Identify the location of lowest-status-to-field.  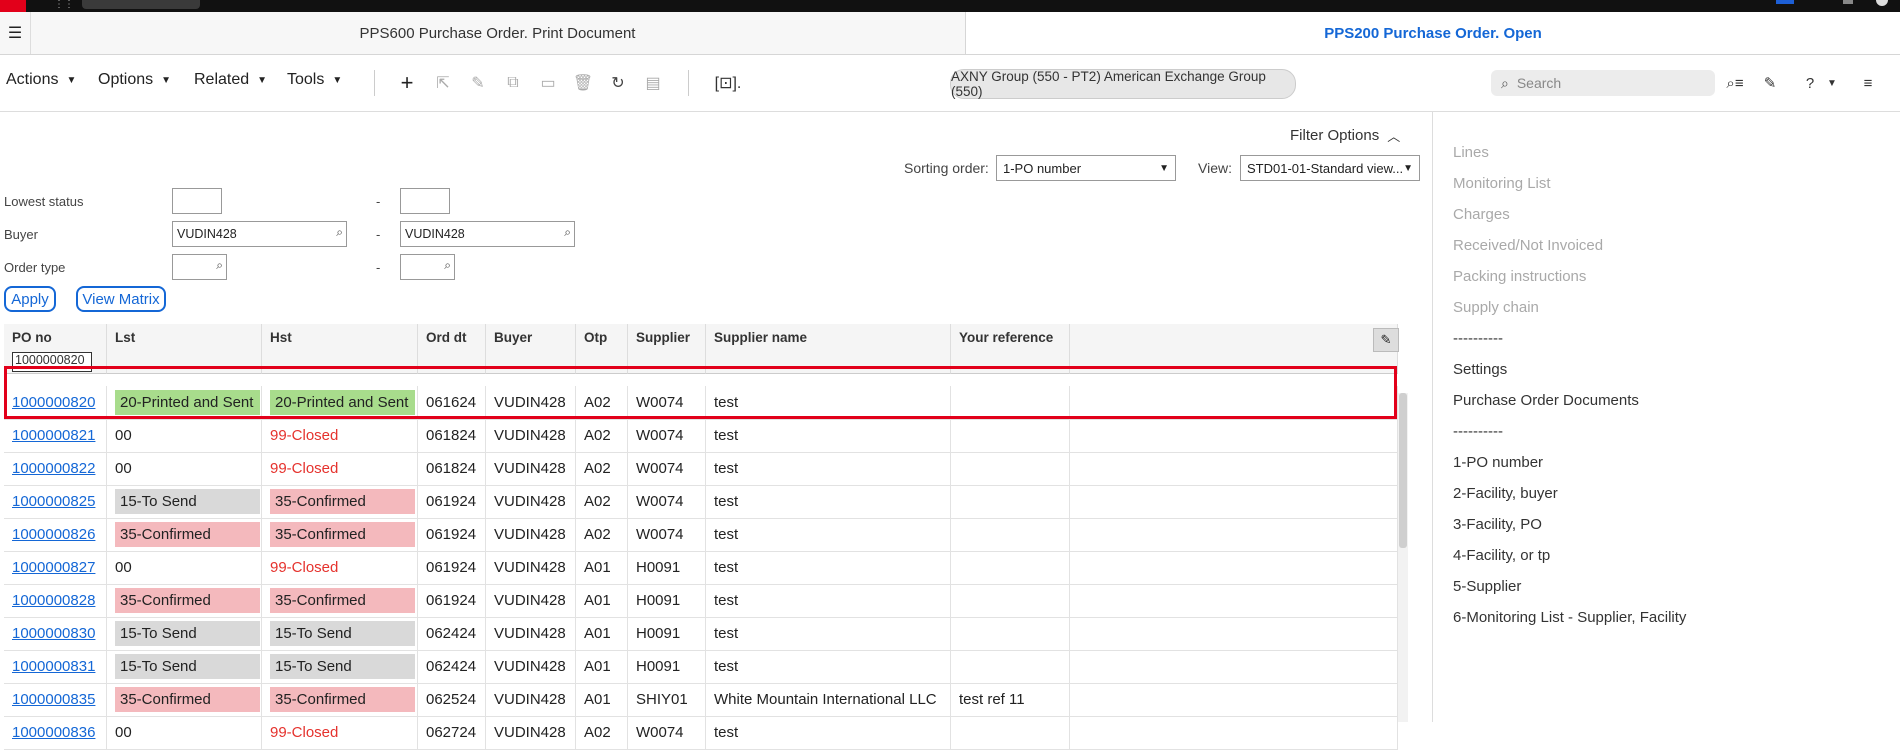
(425, 201).